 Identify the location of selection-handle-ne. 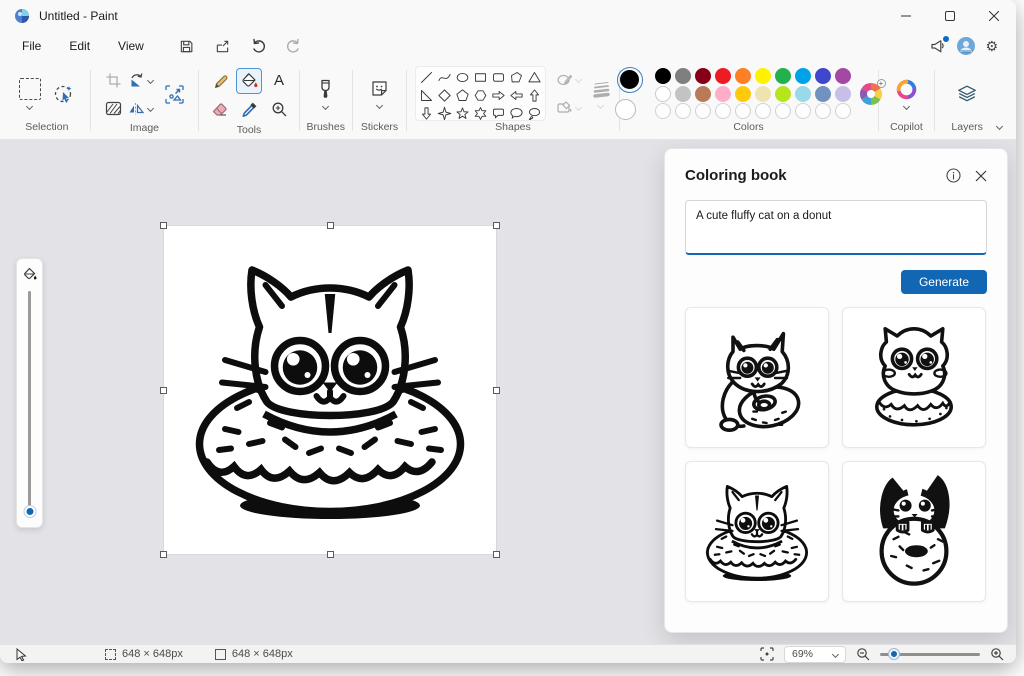
(496, 225).